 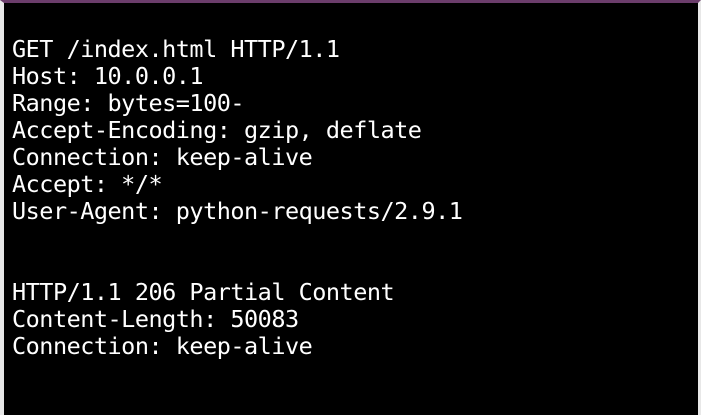 What do you see at coordinates (237, 211) in the screenshot?
I see `user-agent-header: User-Agent: python-requests/2.9.1` at bounding box center [237, 211].